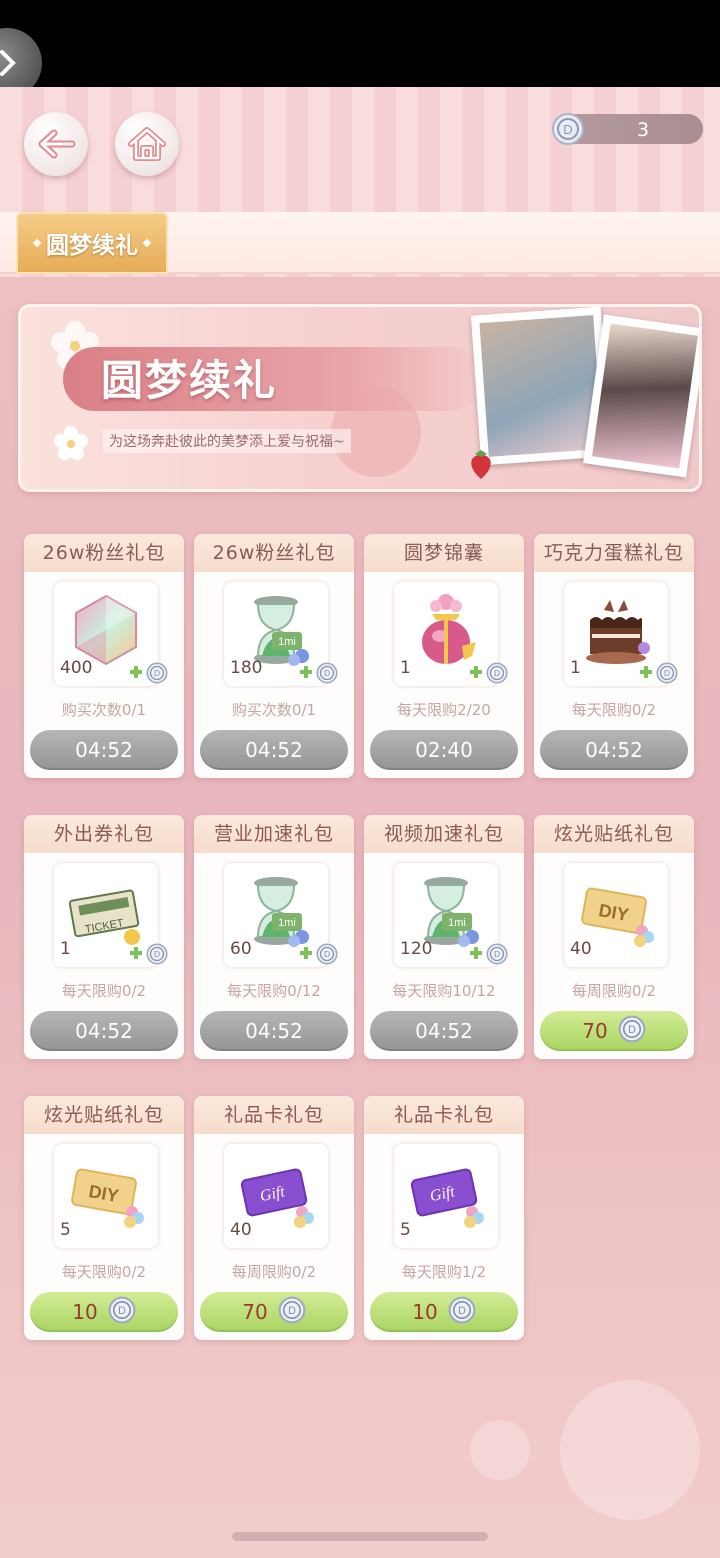 The image size is (720, 1558). I want to click on arrow-left-icon, so click(57, 144).